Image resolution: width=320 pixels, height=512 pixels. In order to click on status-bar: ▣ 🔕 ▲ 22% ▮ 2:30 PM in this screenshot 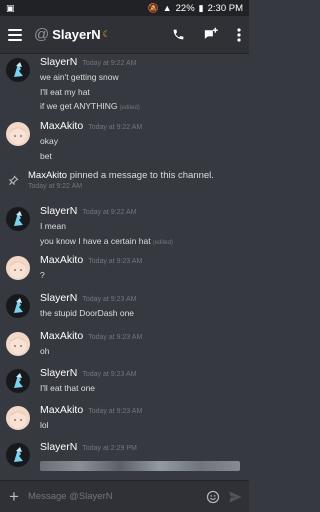, I will do `click(124, 8)`.